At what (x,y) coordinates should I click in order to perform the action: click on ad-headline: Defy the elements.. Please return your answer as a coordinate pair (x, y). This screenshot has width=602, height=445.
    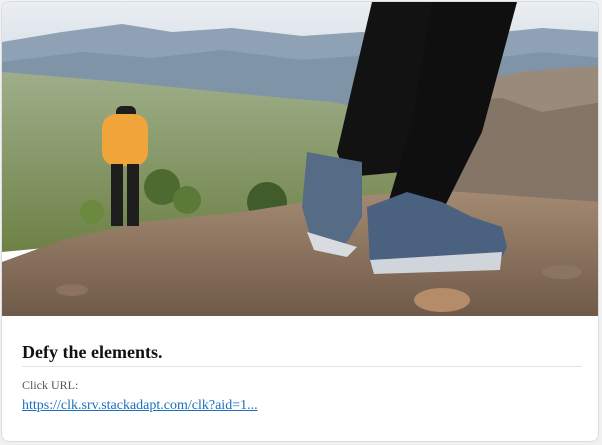
    Looking at the image, I should click on (302, 353).